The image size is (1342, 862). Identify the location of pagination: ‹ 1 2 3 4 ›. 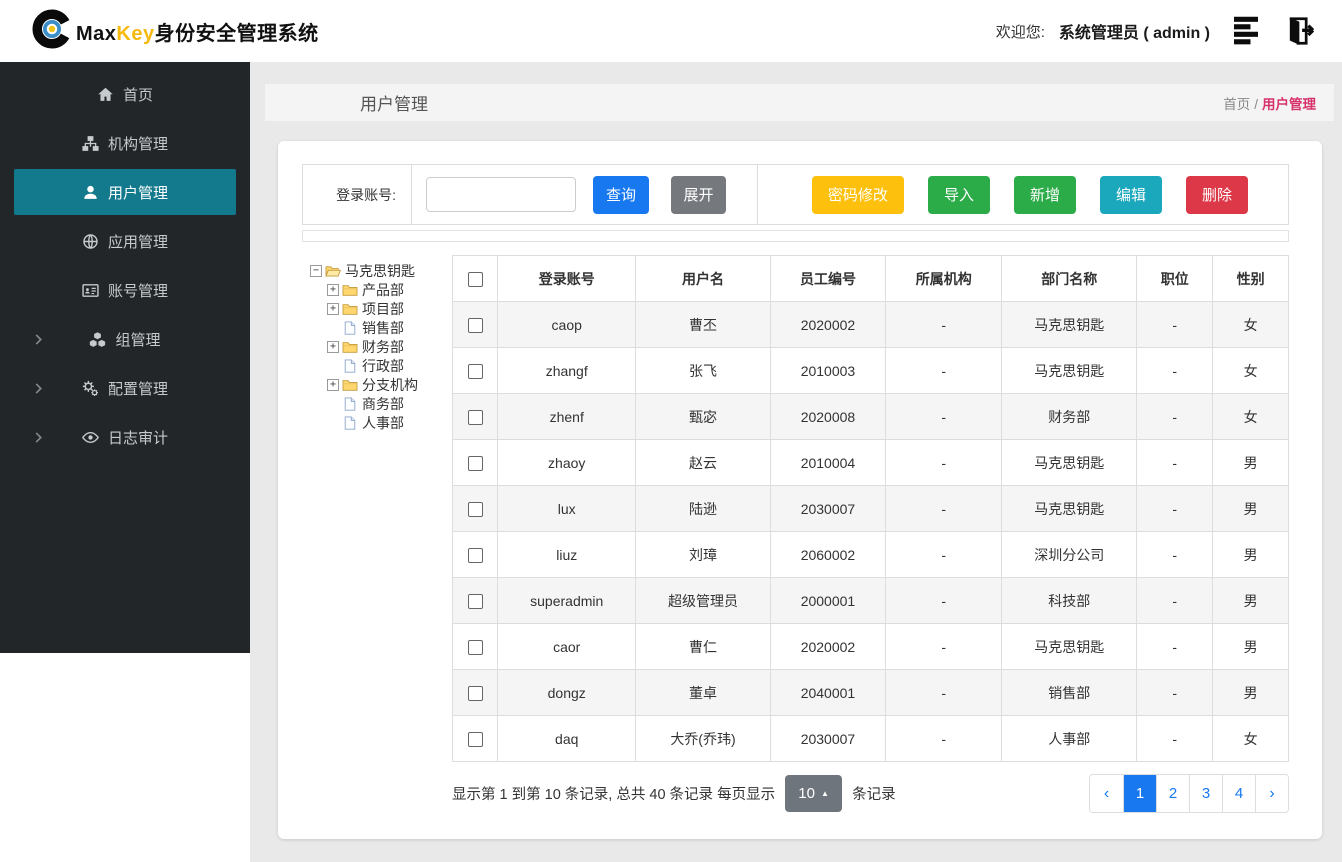
(1189, 793).